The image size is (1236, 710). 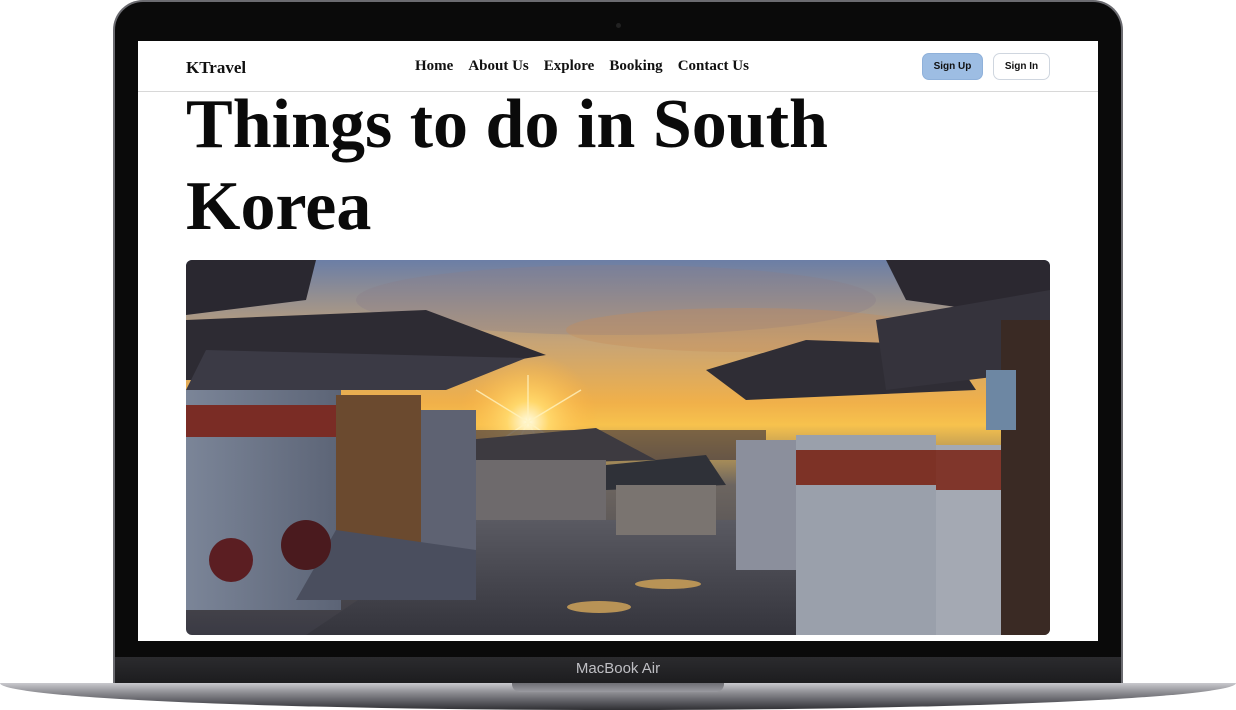 What do you see at coordinates (635, 66) in the screenshot?
I see `nav-link-booking: Booking` at bounding box center [635, 66].